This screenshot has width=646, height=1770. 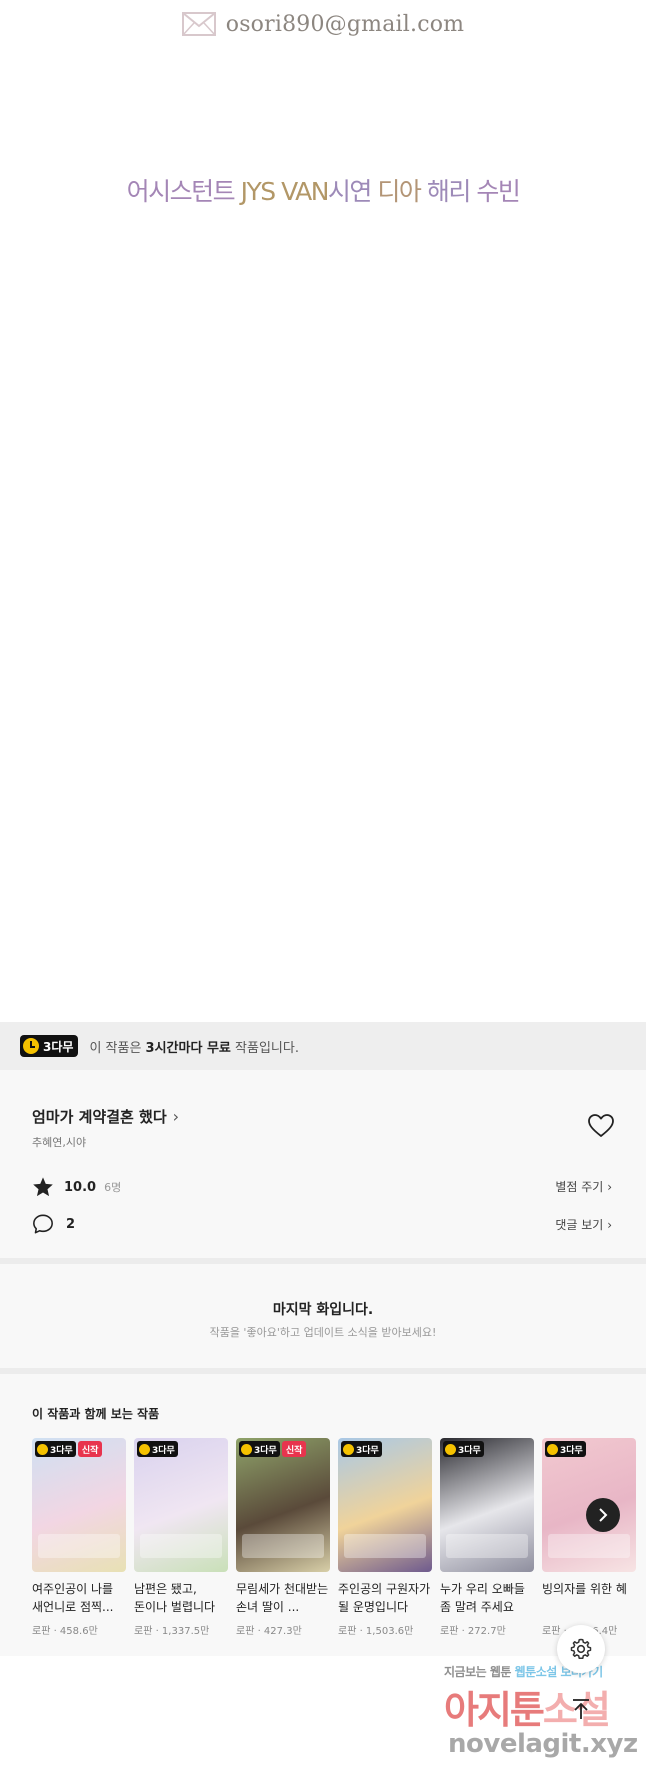 I want to click on credit-name: 해리, so click(x=449, y=191).